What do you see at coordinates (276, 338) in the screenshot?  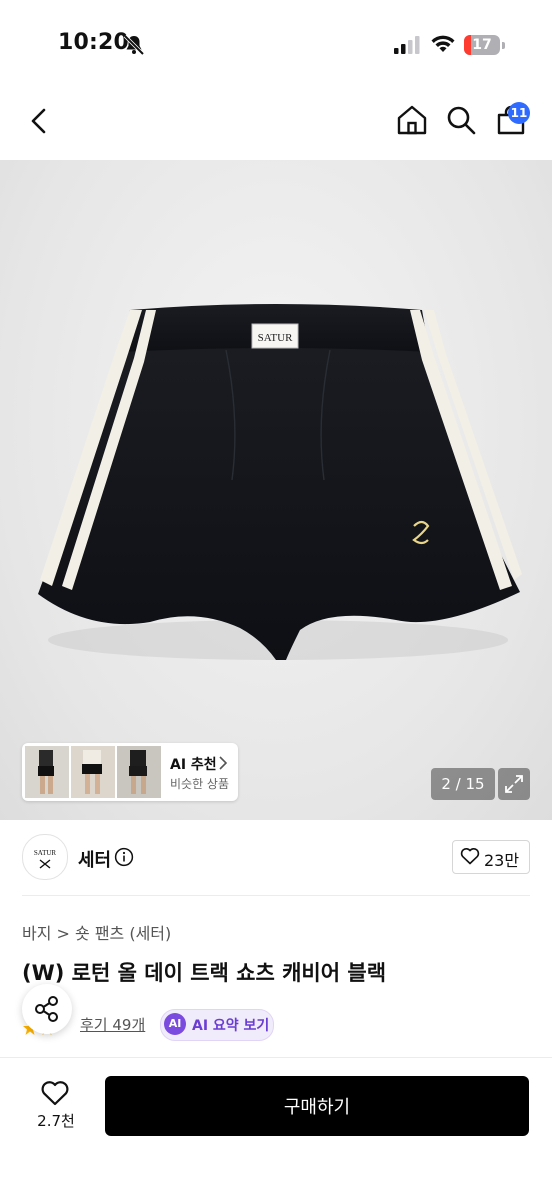 I see `shorts-brand-label: SATUR` at bounding box center [276, 338].